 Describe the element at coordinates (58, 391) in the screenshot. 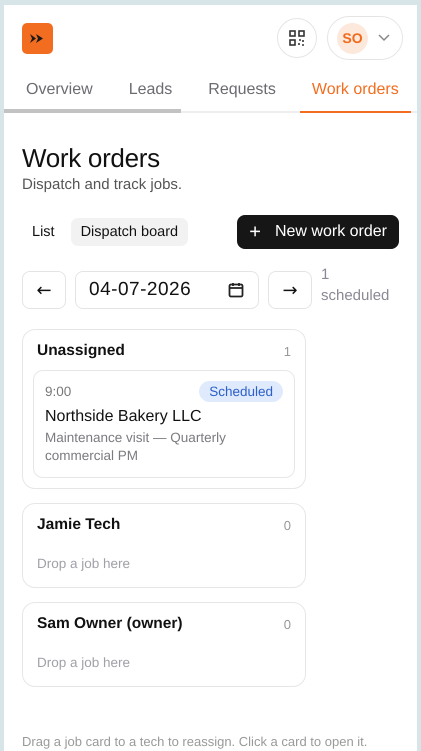

I see `job-time: 9:00` at that location.